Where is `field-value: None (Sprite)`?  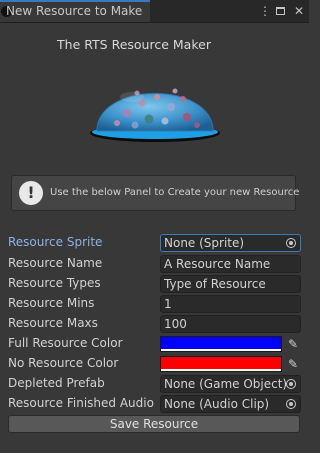
field-value: None (Sprite) is located at coordinates (204, 243).